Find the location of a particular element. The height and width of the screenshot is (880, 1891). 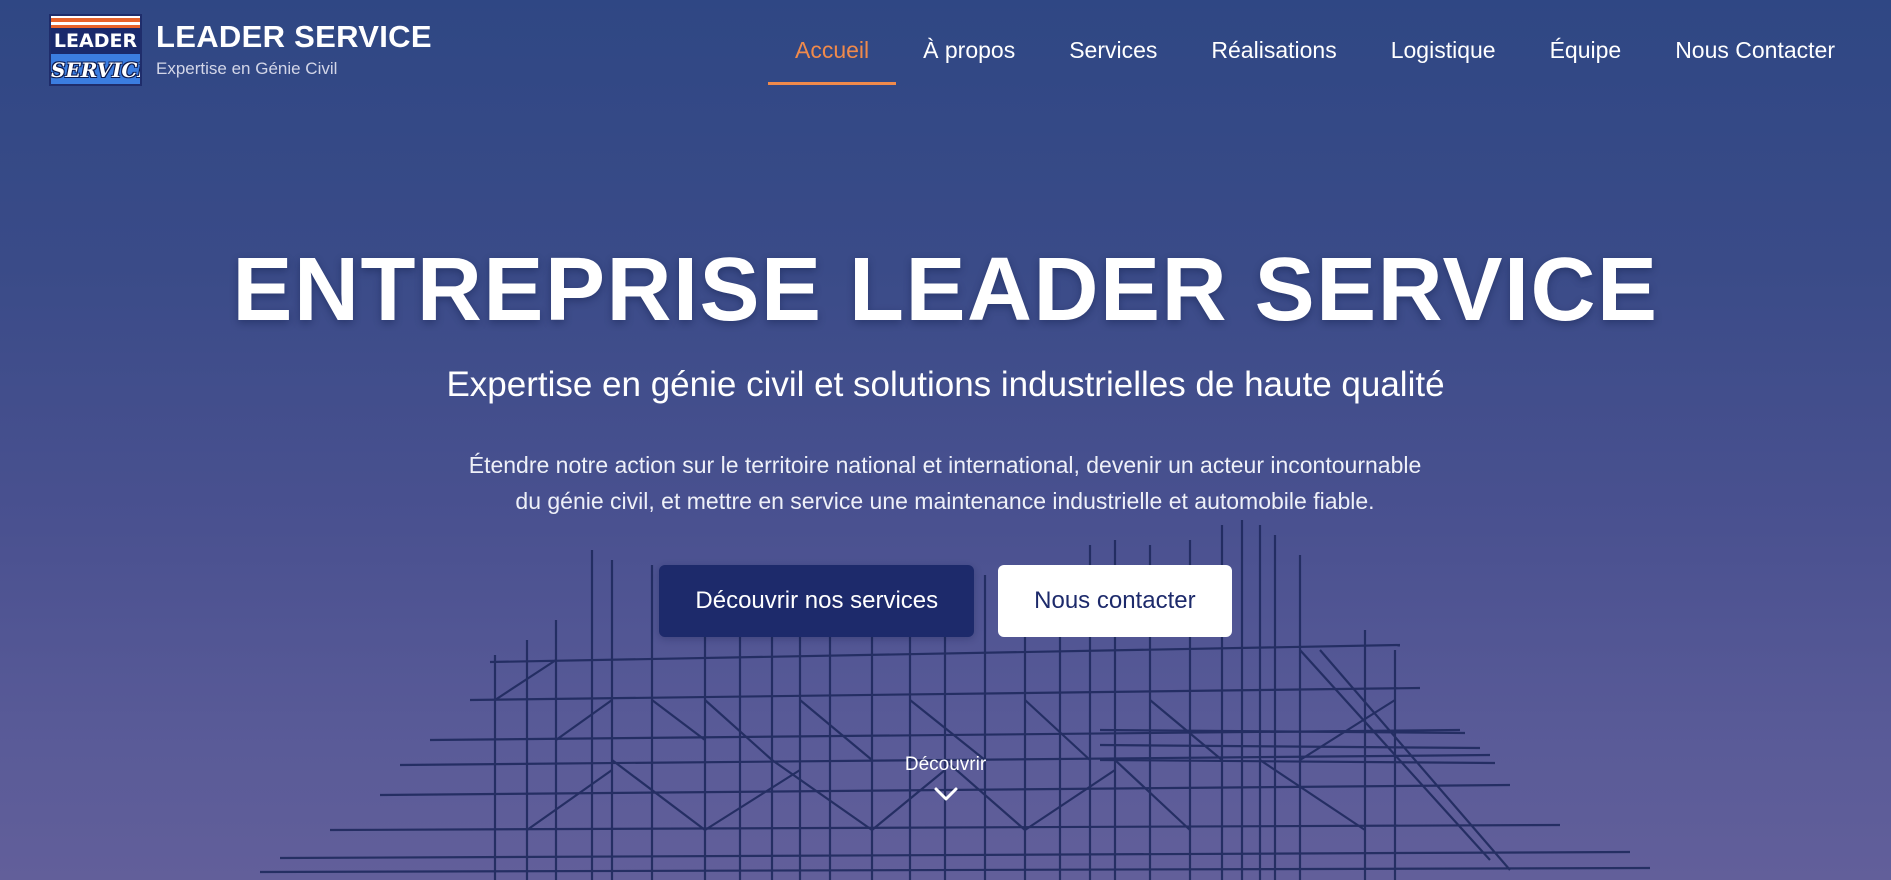

nav-item-equipe: Équipe is located at coordinates (1586, 50).